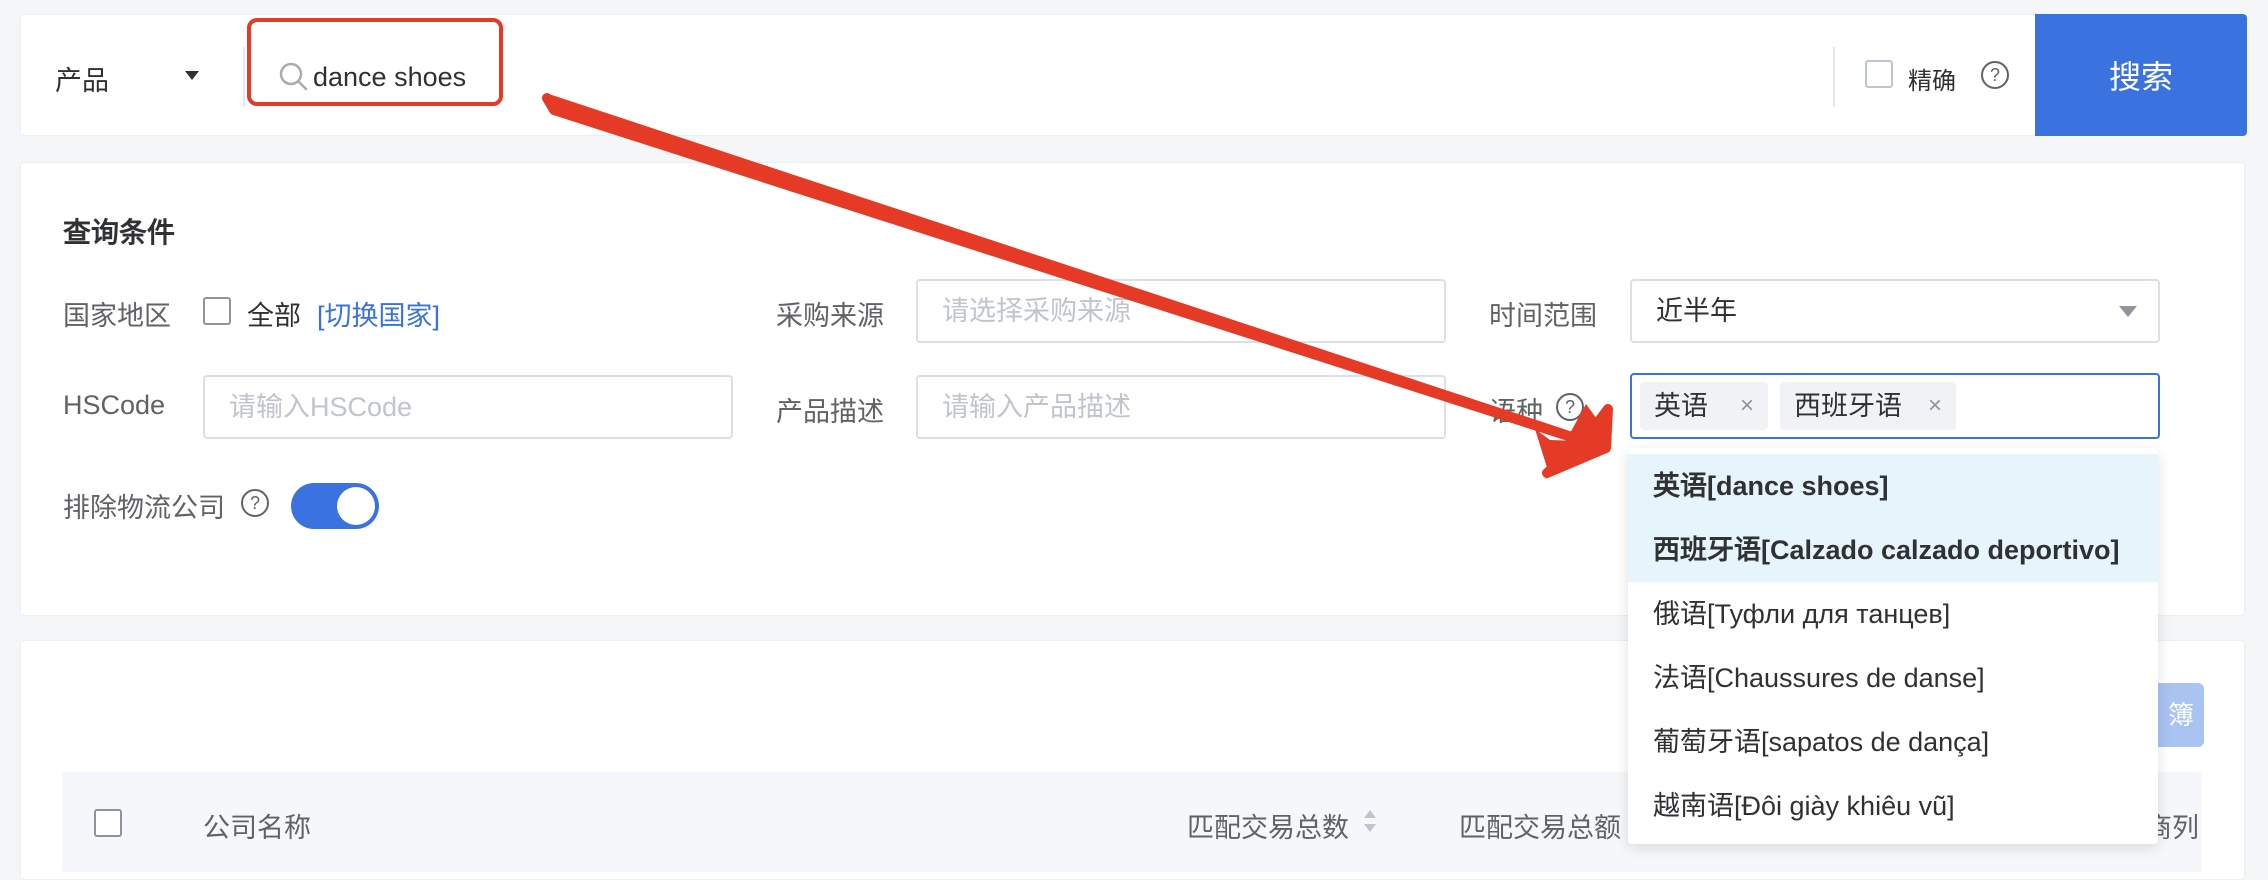 Image resolution: width=2268 pixels, height=880 pixels. What do you see at coordinates (257, 825) in the screenshot?
I see `column-header-company: 公司名称` at bounding box center [257, 825].